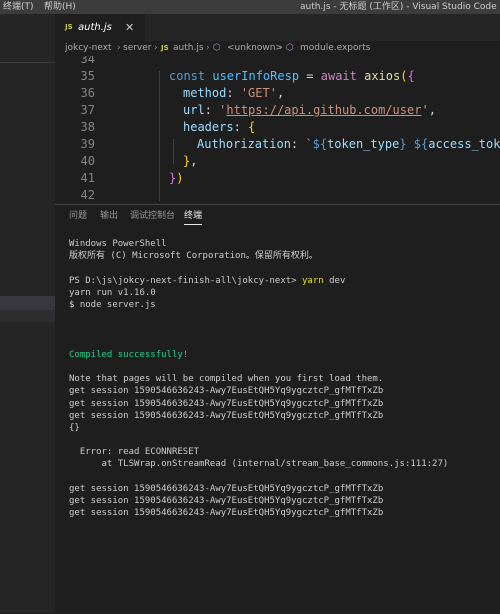 The width and height of the screenshot is (500, 614). What do you see at coordinates (87, 110) in the screenshot?
I see `line-number: 37` at bounding box center [87, 110].